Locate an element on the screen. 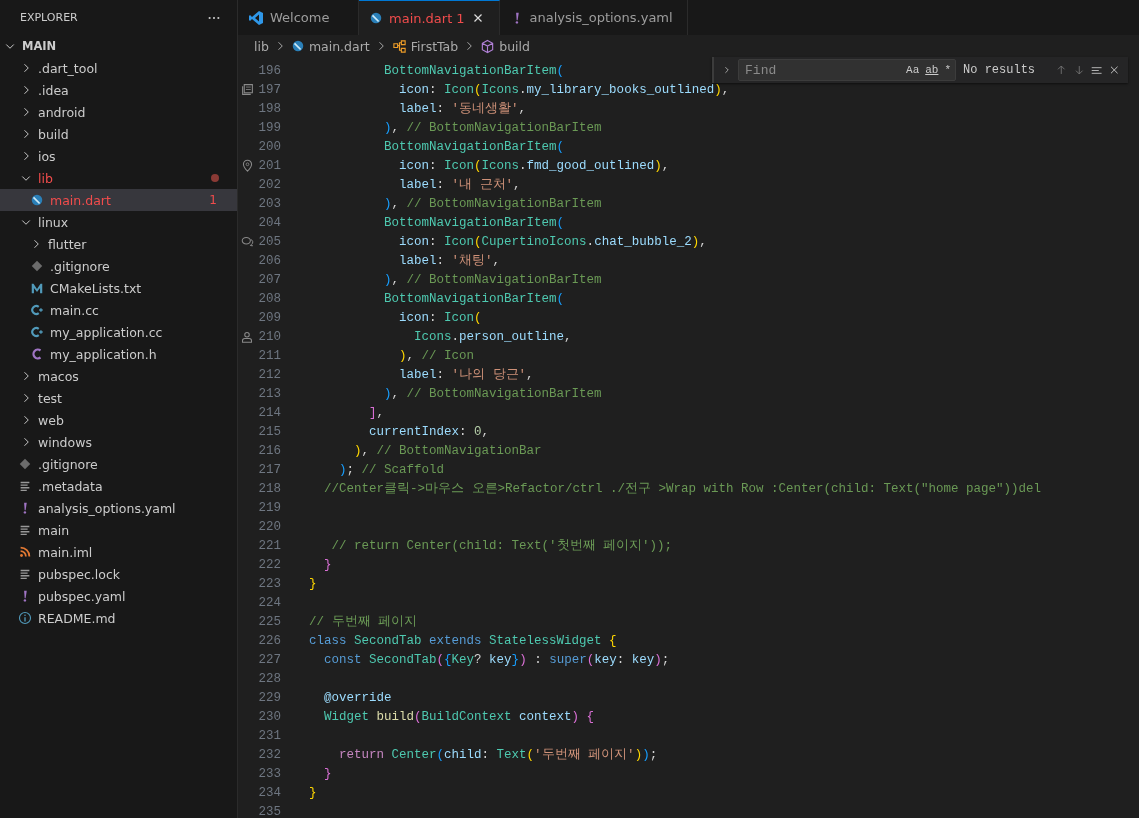 Image resolution: width=1139 pixels, height=818 pixels. line-number: 217 is located at coordinates (269, 469).